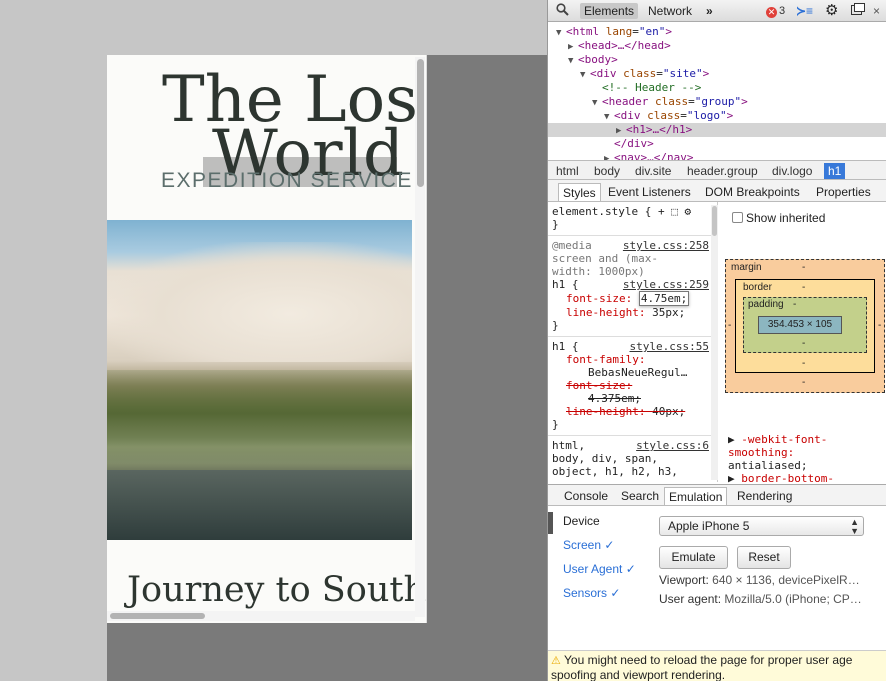 The image size is (886, 681). What do you see at coordinates (778, 218) in the screenshot?
I see `show-inherited-checkbox: Show inherited` at bounding box center [778, 218].